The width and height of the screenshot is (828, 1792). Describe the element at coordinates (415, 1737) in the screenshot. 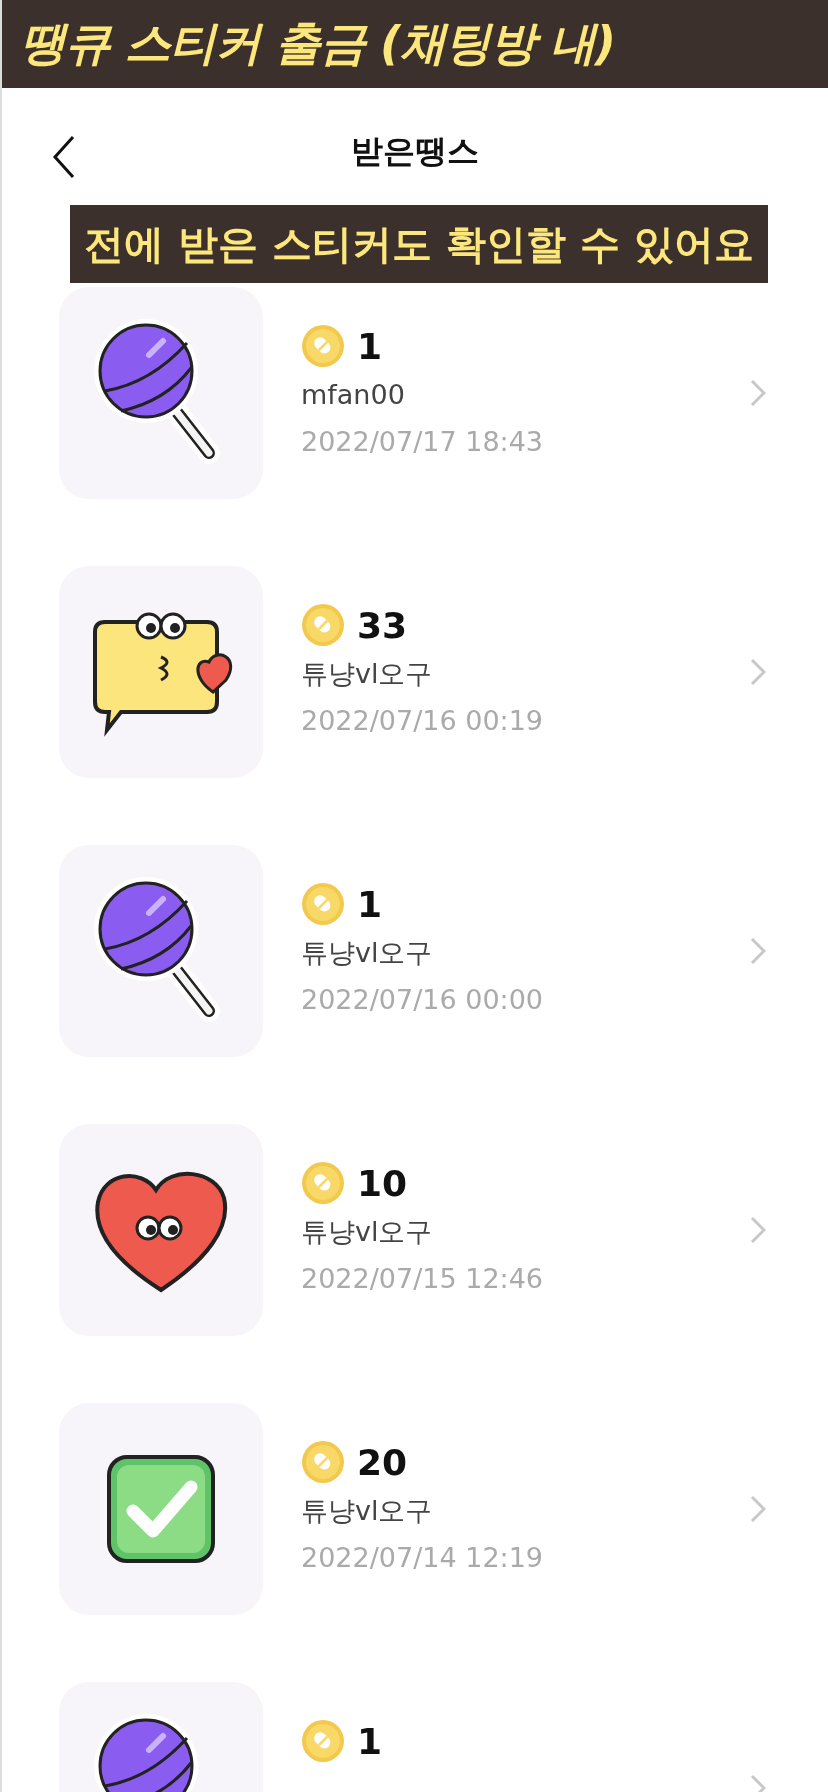

I see `sticker-row: 1` at that location.